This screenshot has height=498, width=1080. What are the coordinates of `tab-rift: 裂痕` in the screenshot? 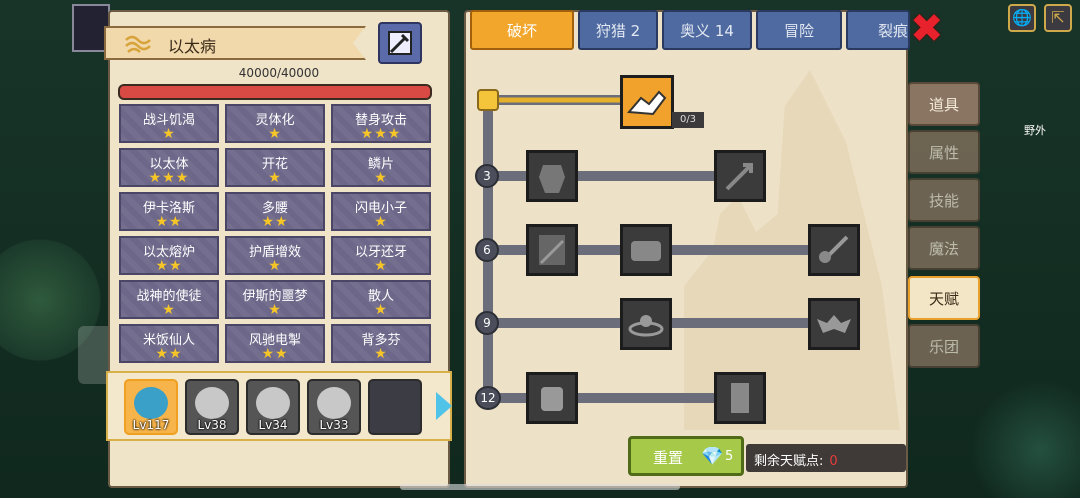 It's located at (878, 30).